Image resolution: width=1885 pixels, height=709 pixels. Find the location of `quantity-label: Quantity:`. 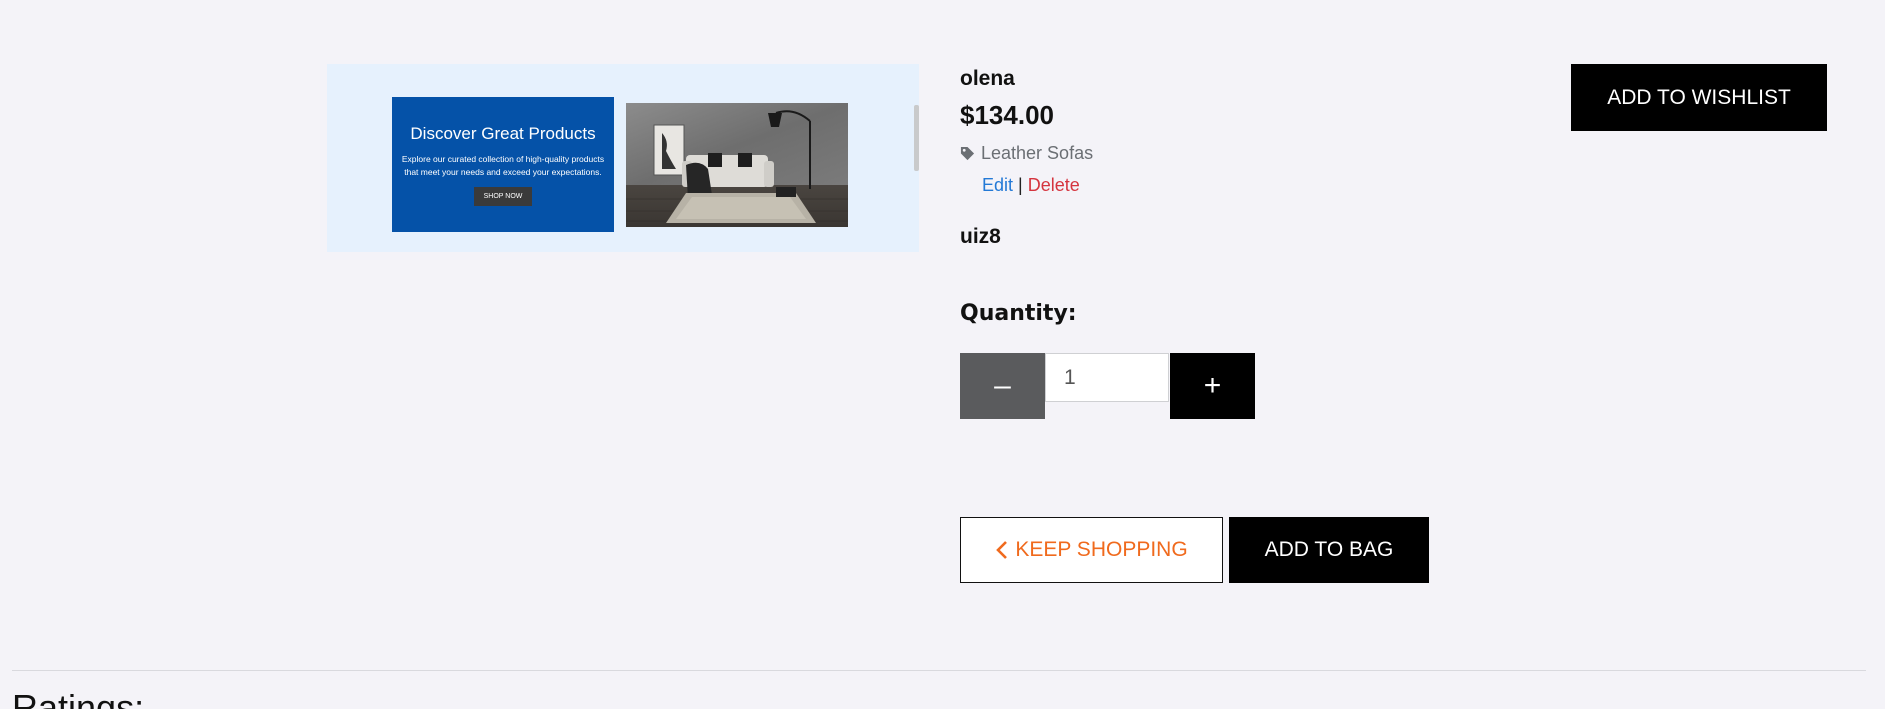

quantity-label: Quantity: is located at coordinates (1018, 313).